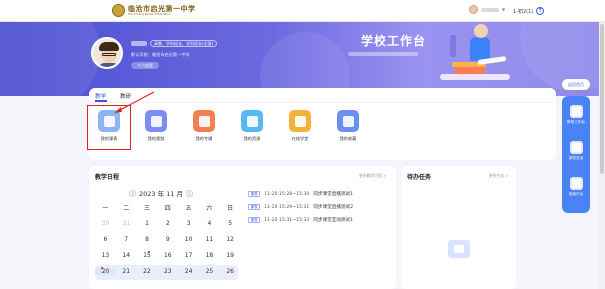 The height and width of the screenshot is (289, 605). What do you see at coordinates (147, 223) in the screenshot?
I see `calendar-day: 1` at bounding box center [147, 223].